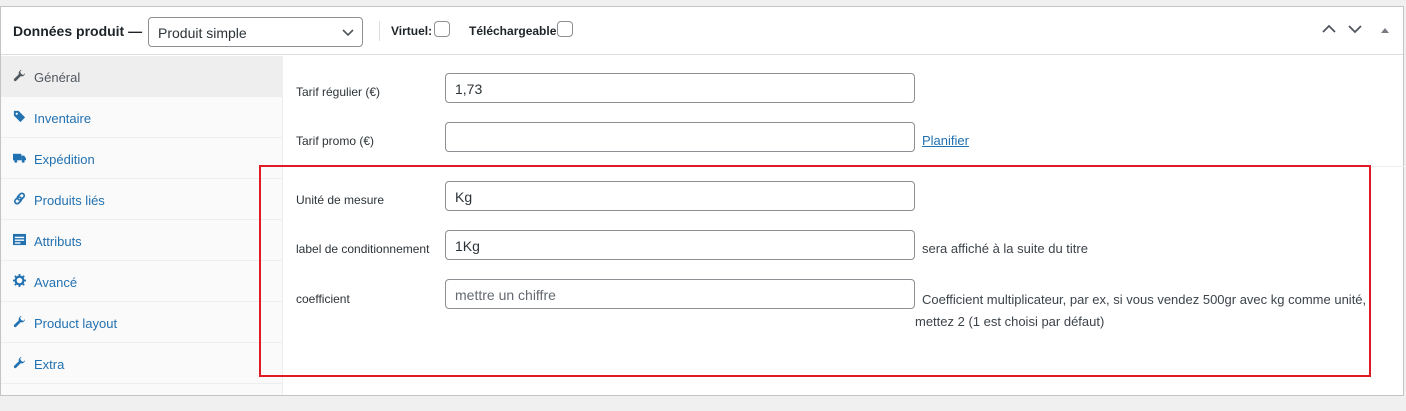  I want to click on sale-price-label: Tarif promo (€), so click(335, 141).